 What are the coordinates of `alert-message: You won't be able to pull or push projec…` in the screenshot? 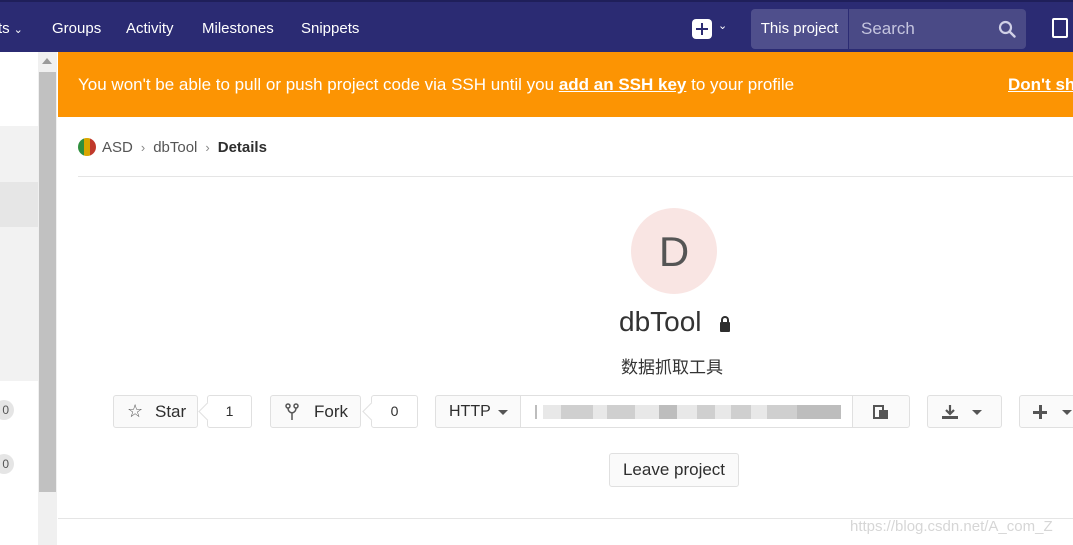 It's located at (436, 85).